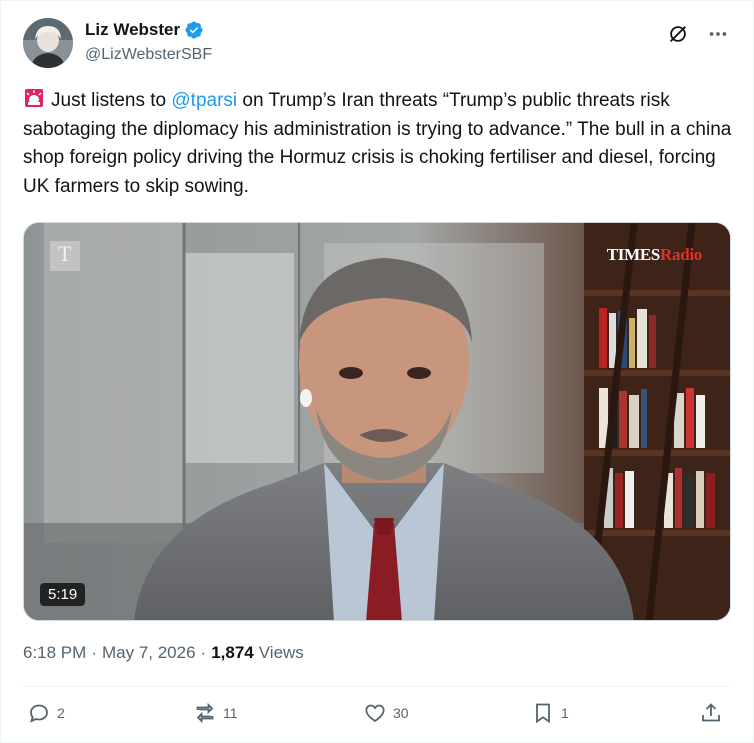 This screenshot has width=754, height=743. I want to click on action-bar: 2 11 30 1, so click(377, 718).